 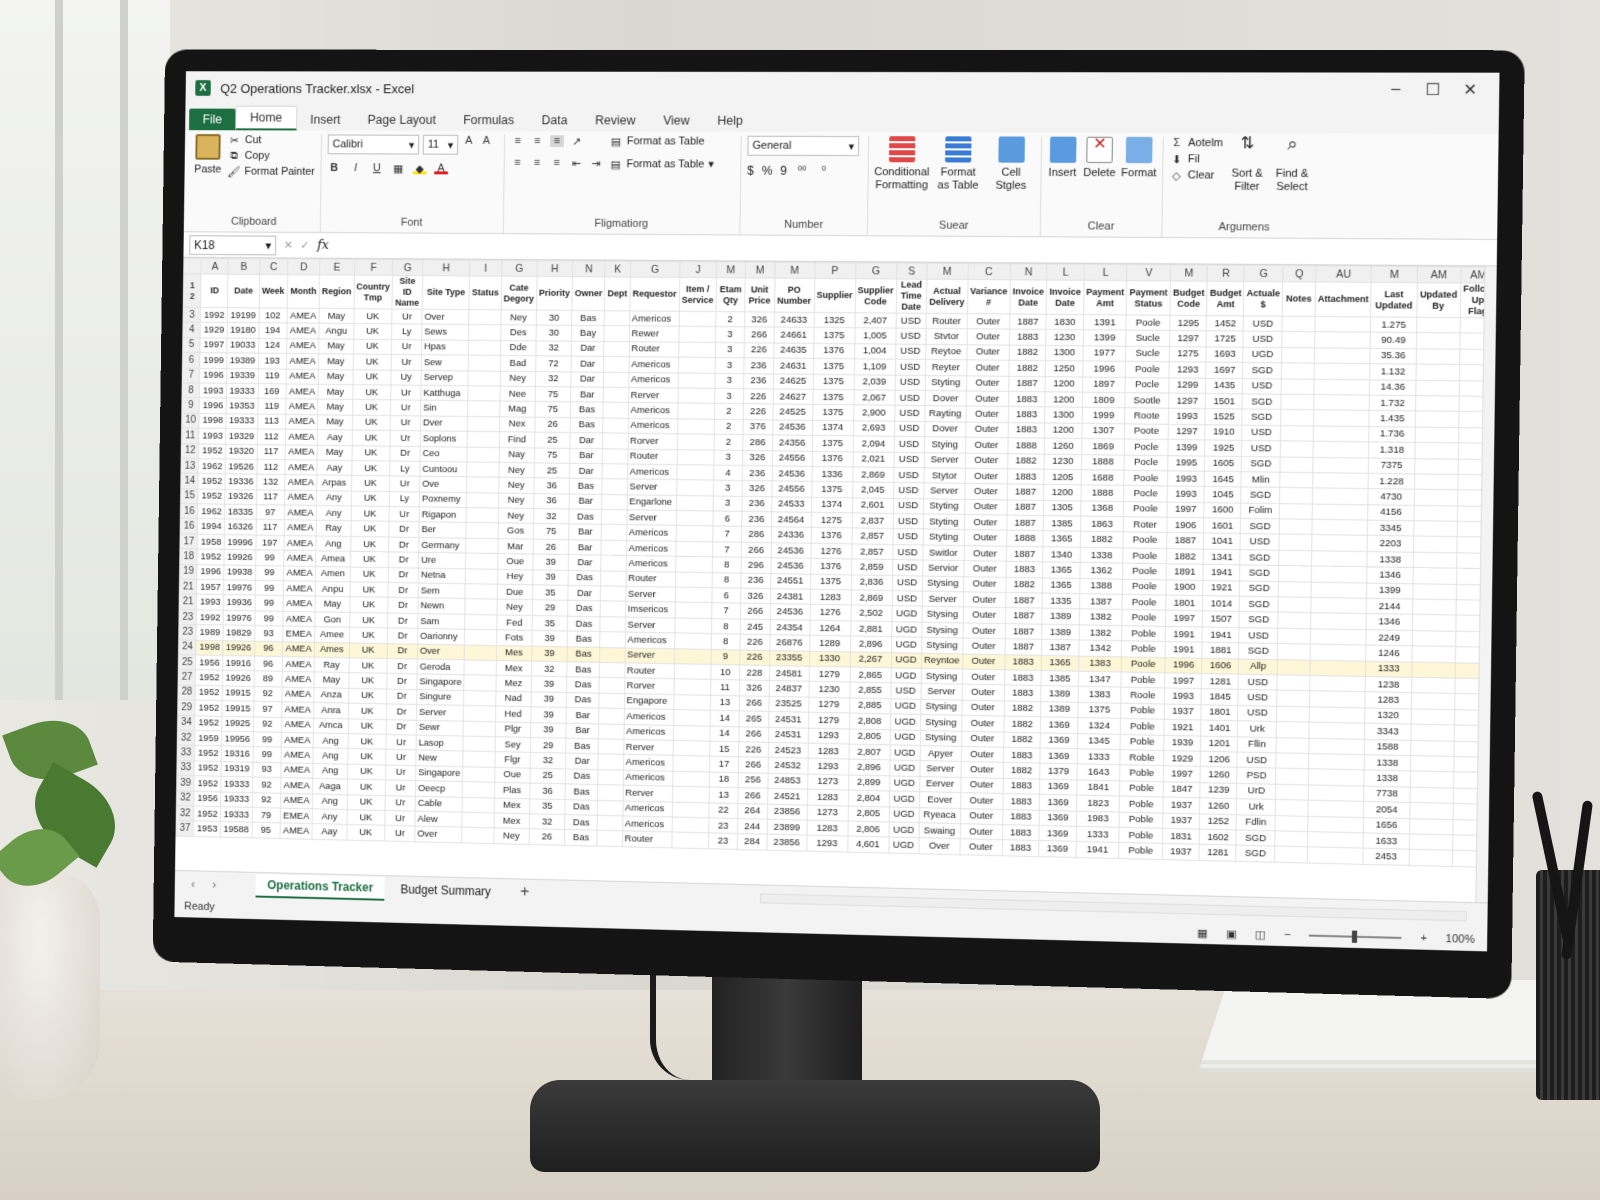 I want to click on cell: Oeecp, so click(x=439, y=788).